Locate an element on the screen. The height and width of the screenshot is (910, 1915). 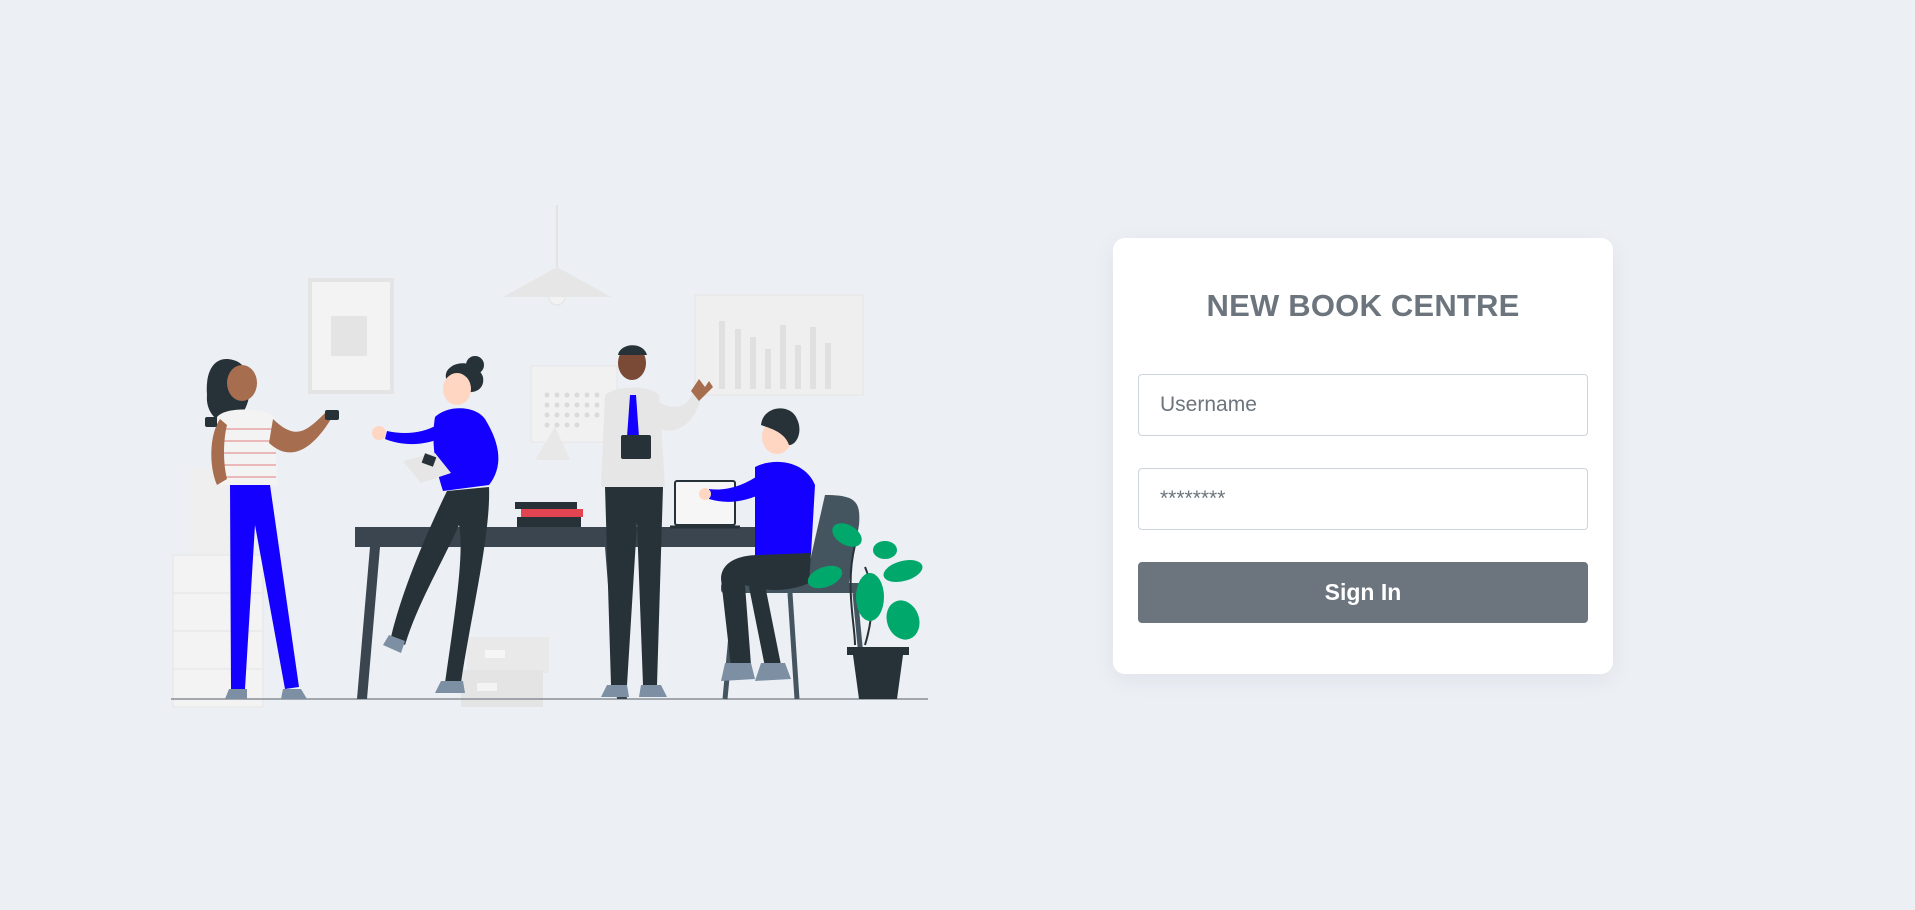
sign-in-button: Sign In is located at coordinates (1363, 592).